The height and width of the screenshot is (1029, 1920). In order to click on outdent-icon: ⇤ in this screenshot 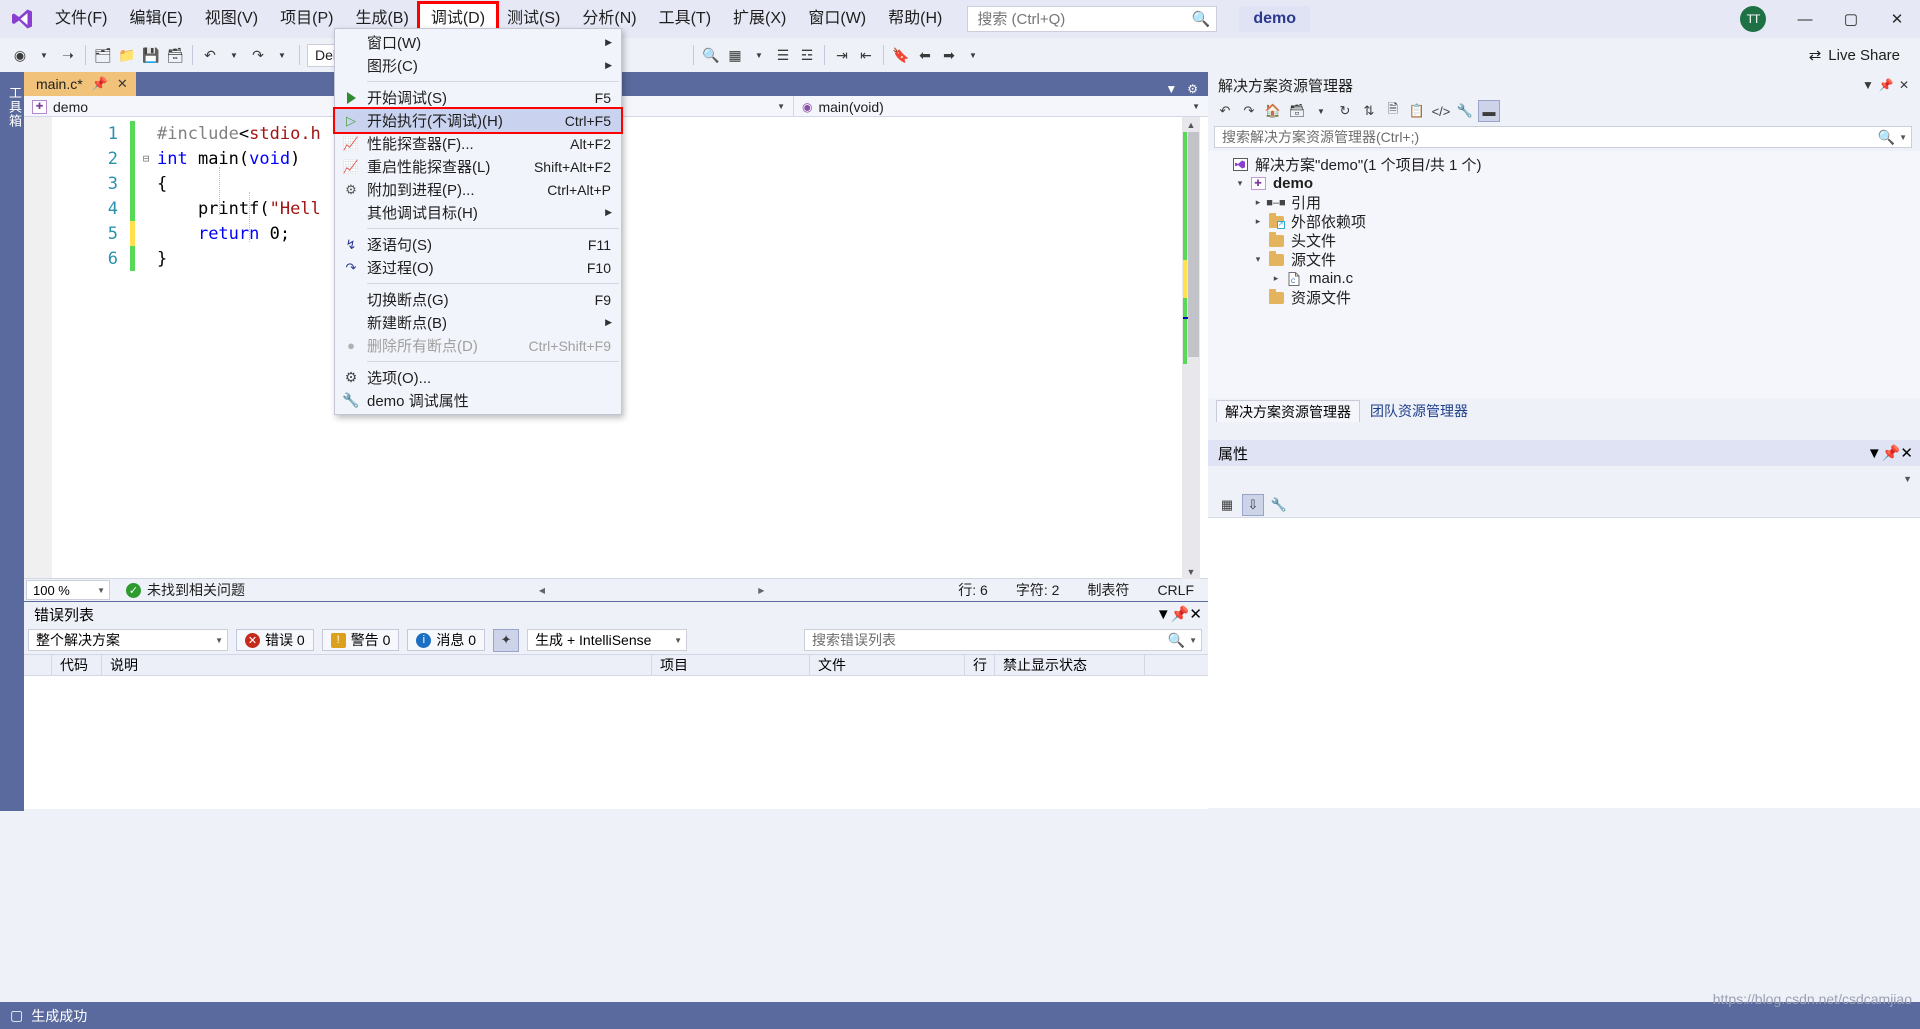, I will do `click(866, 55)`.